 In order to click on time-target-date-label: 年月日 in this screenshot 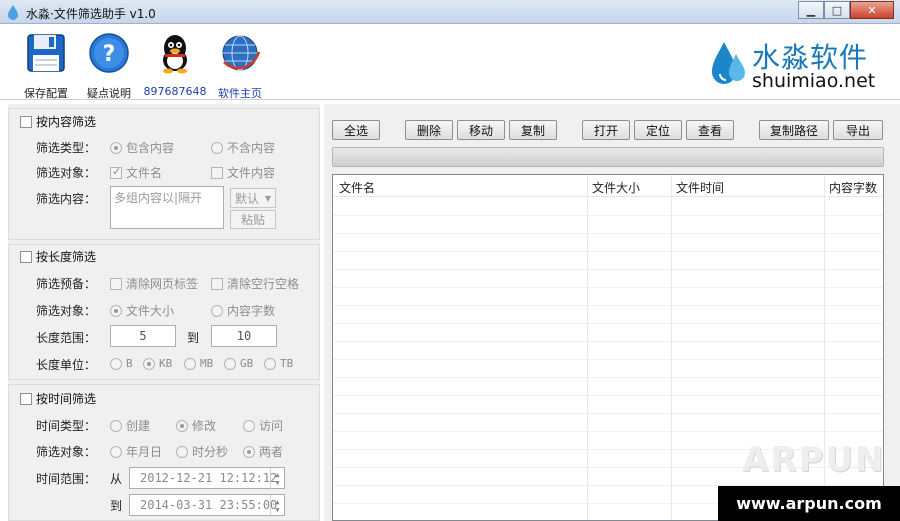, I will do `click(144, 452)`.